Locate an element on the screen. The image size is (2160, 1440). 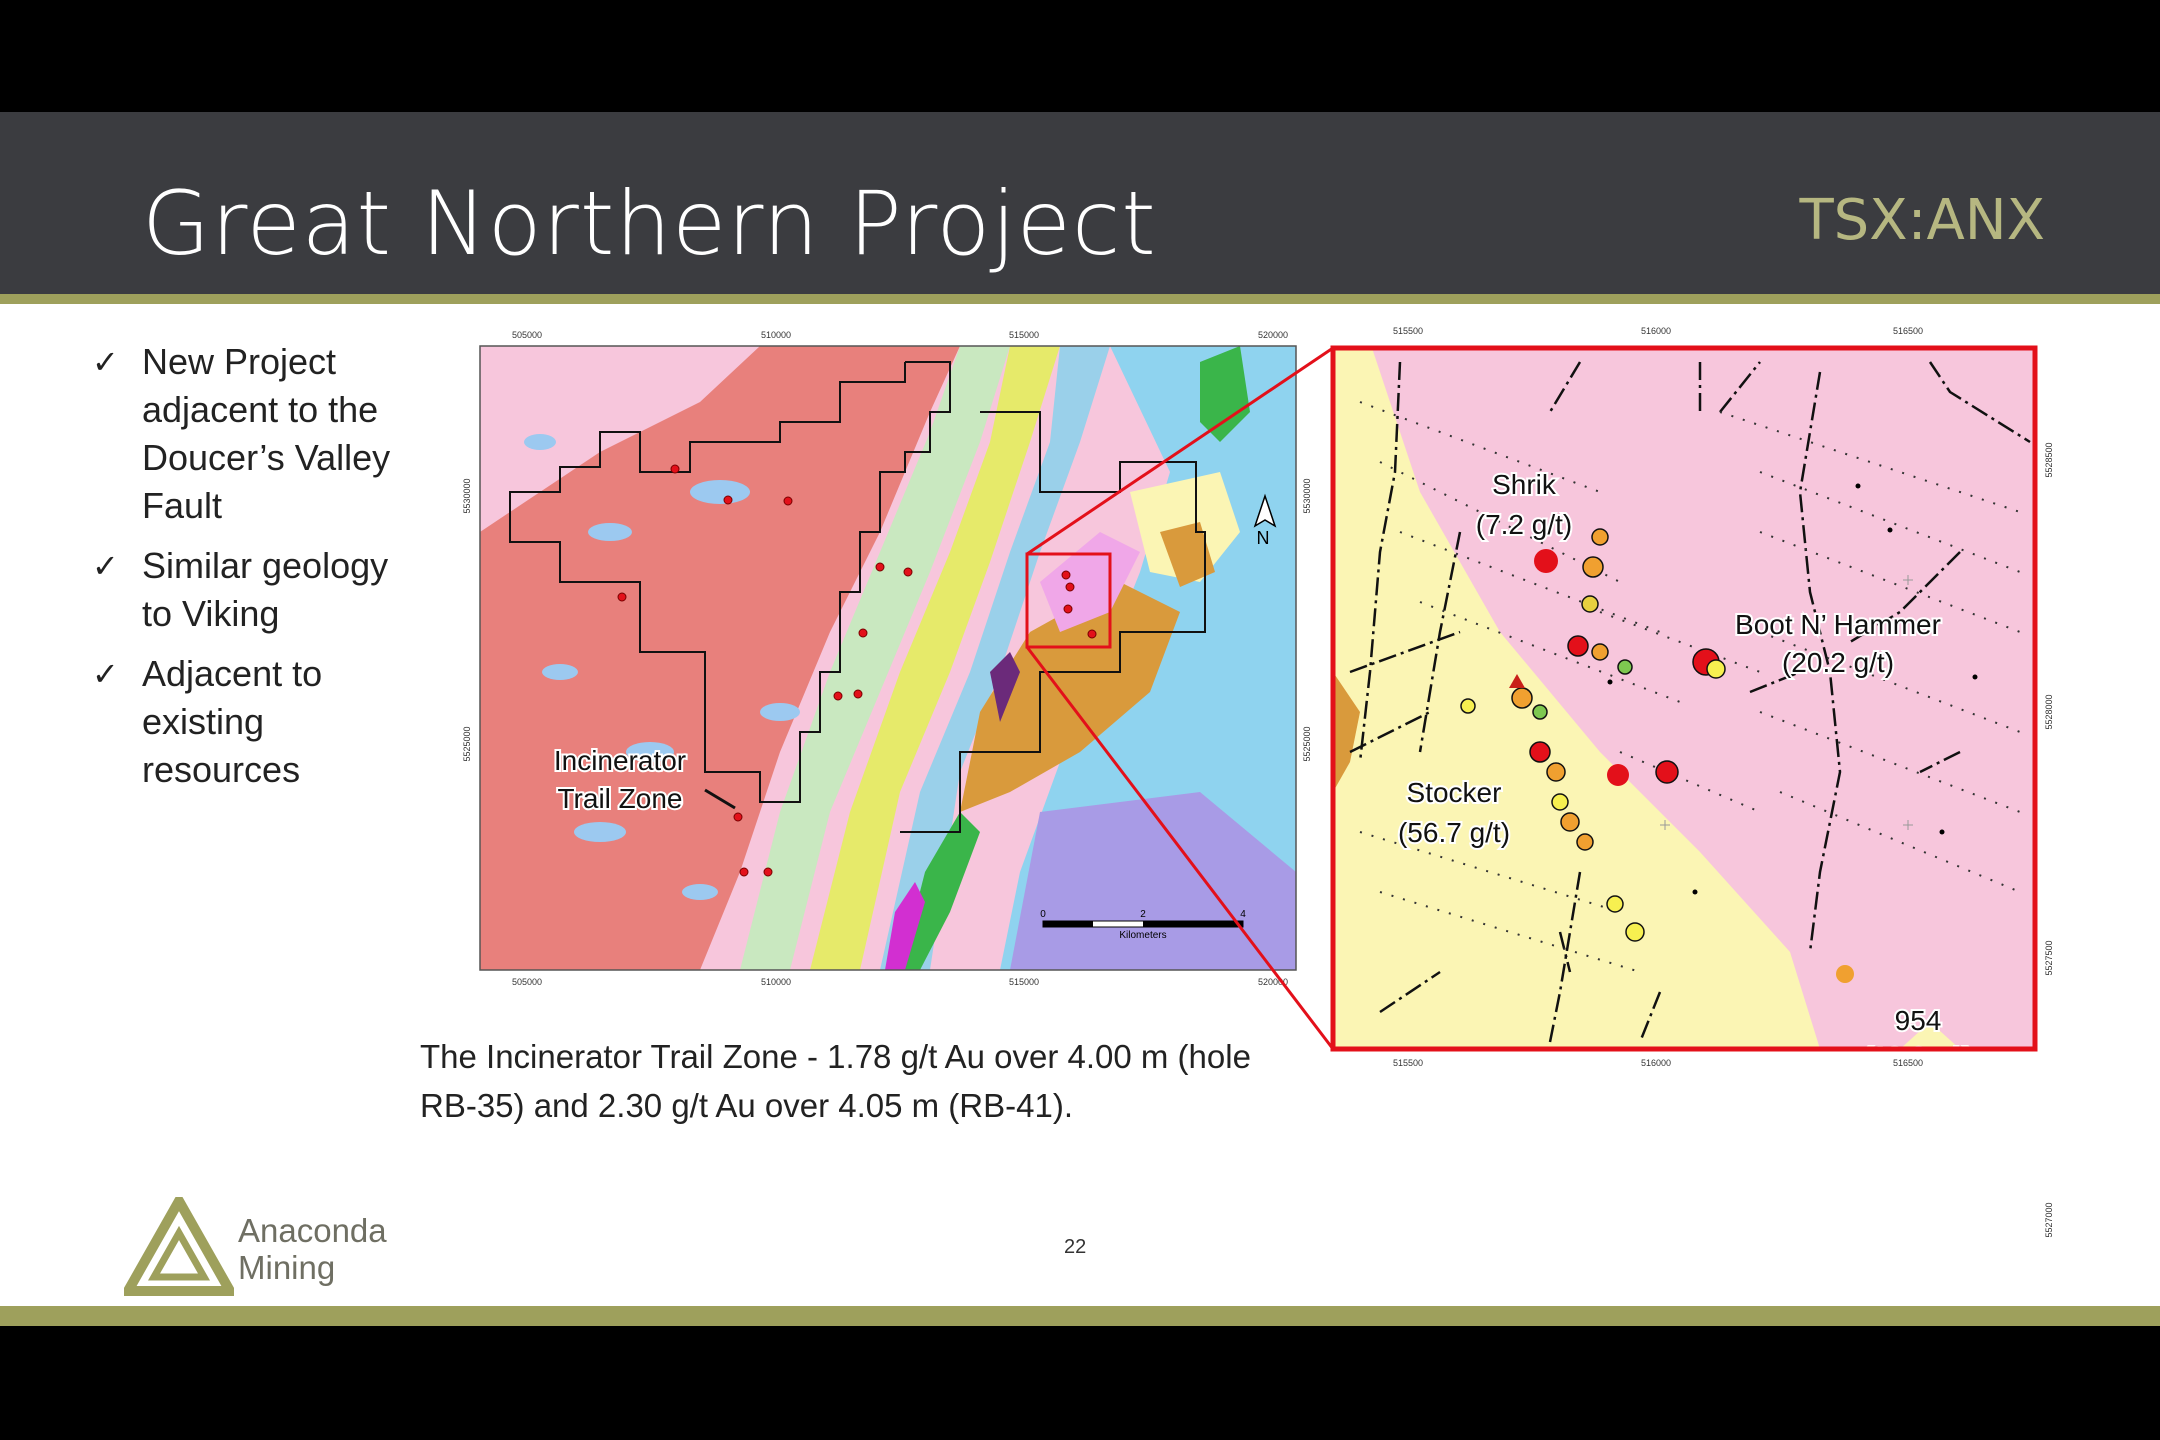
deposit-grade: (20.2 g/t) is located at coordinates (1838, 662).